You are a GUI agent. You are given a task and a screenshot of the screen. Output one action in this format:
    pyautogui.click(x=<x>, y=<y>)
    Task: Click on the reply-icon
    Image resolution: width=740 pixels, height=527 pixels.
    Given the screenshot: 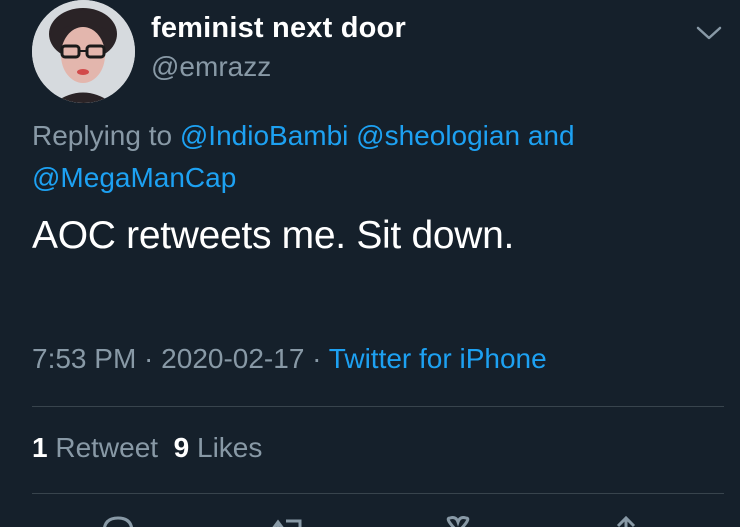 What is the action you would take?
    pyautogui.click(x=118, y=519)
    